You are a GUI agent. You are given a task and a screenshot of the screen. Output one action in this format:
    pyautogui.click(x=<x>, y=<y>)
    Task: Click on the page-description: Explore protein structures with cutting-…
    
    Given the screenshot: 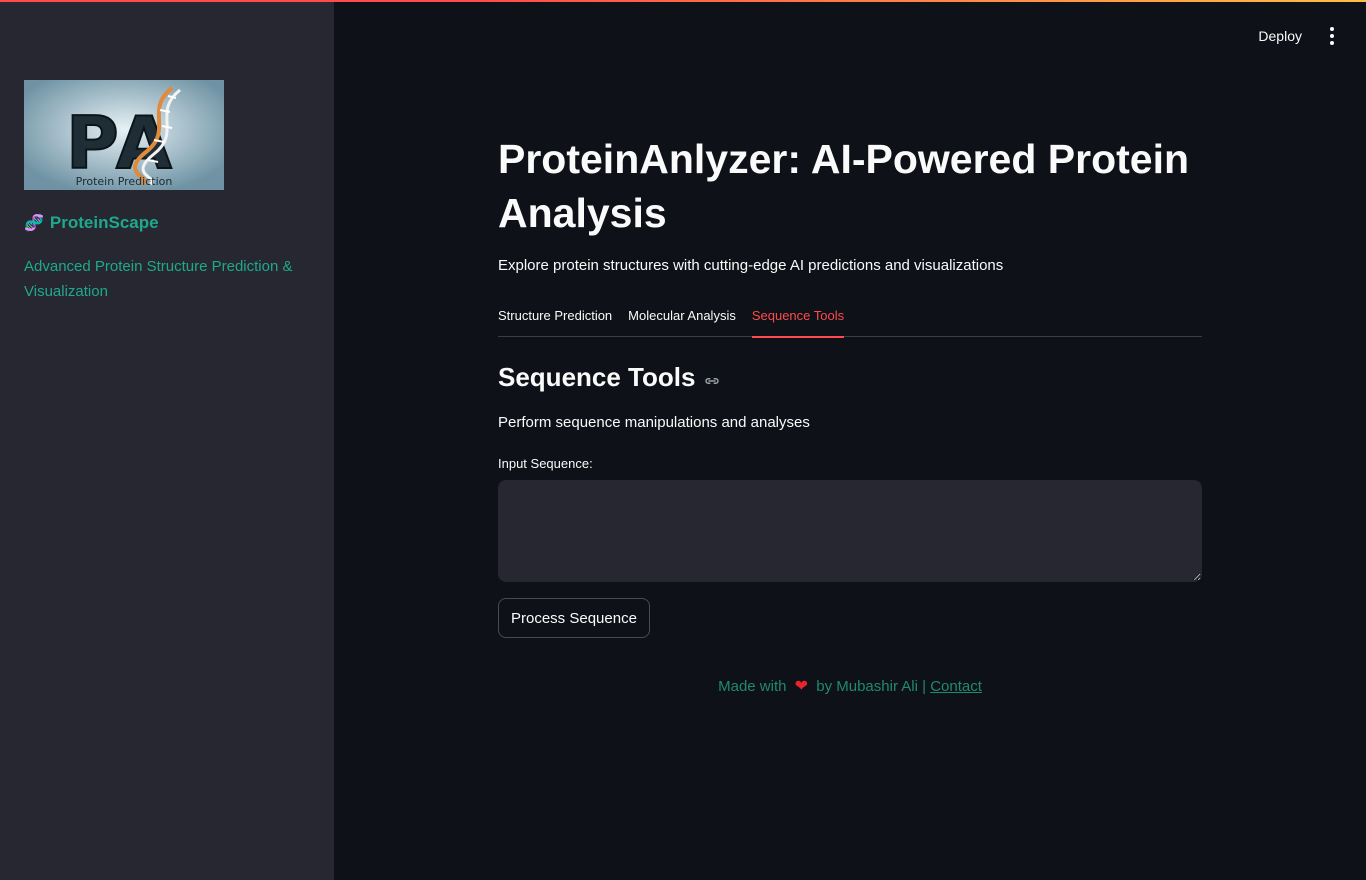 What is the action you would take?
    pyautogui.click(x=751, y=265)
    